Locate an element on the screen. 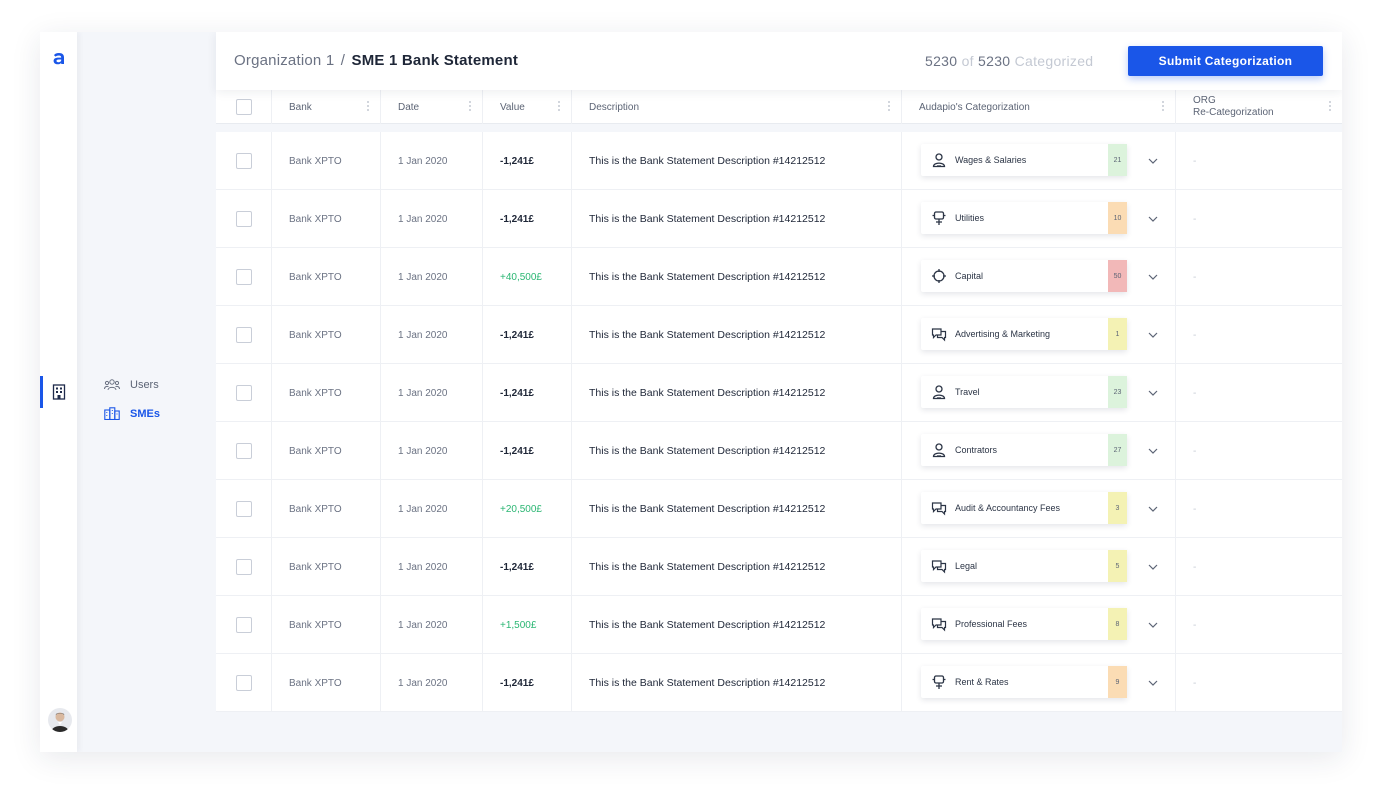  submit-categorization-button: Submit Categorization is located at coordinates (1225, 61).